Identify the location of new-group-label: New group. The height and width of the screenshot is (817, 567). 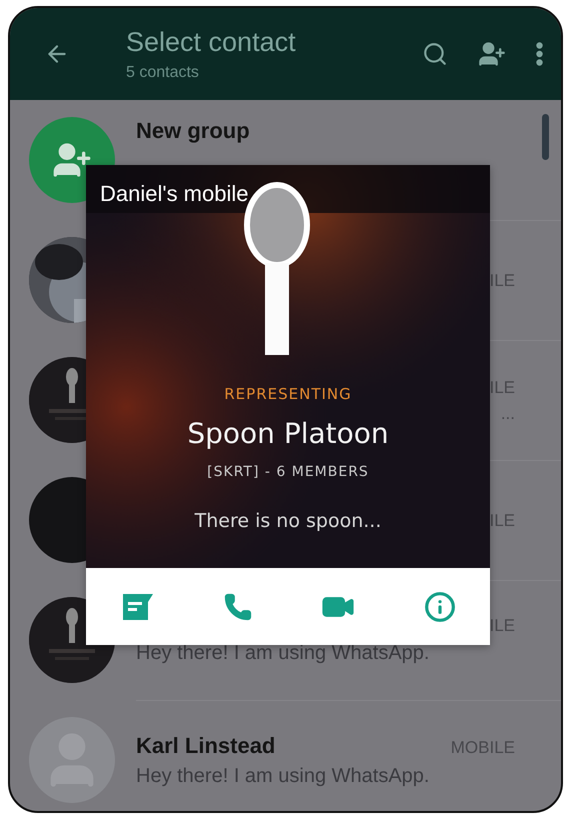
(193, 131).